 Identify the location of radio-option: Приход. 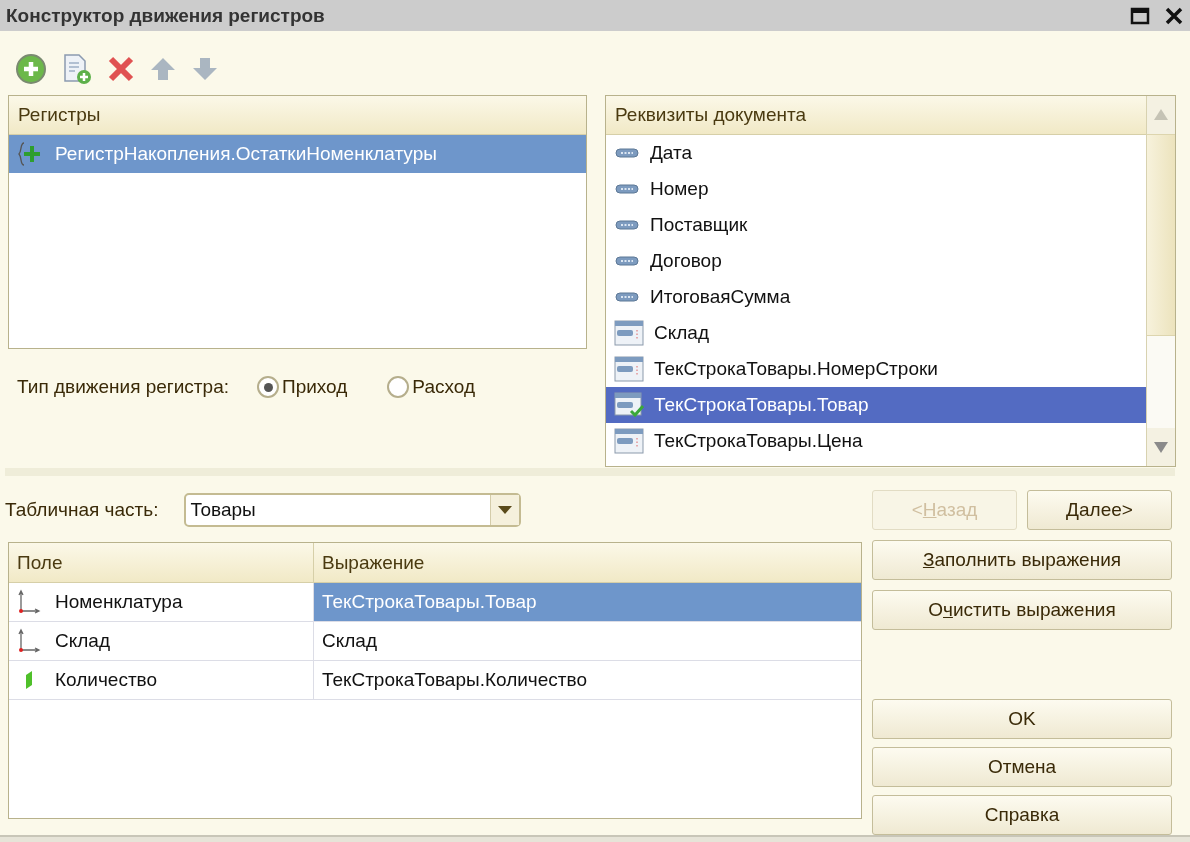
(302, 387).